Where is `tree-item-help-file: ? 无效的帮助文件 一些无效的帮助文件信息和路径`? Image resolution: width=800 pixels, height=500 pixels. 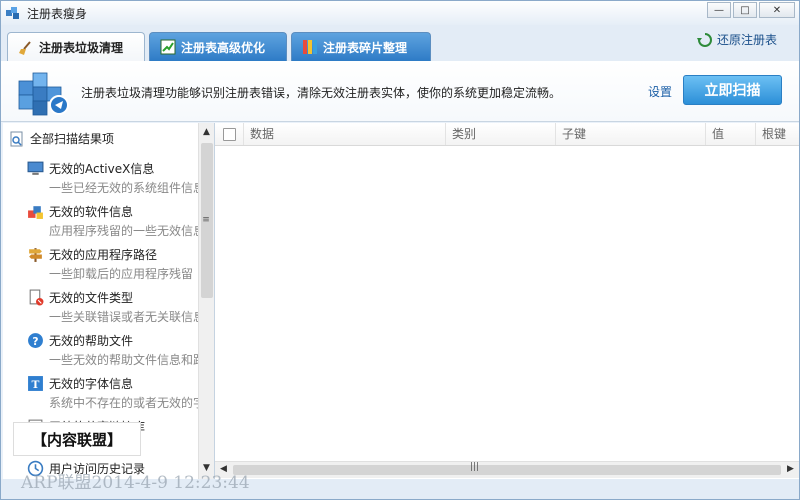 tree-item-help-file: ? 无效的帮助文件 一些无效的帮助文件信息和路径 is located at coordinates (113, 349).